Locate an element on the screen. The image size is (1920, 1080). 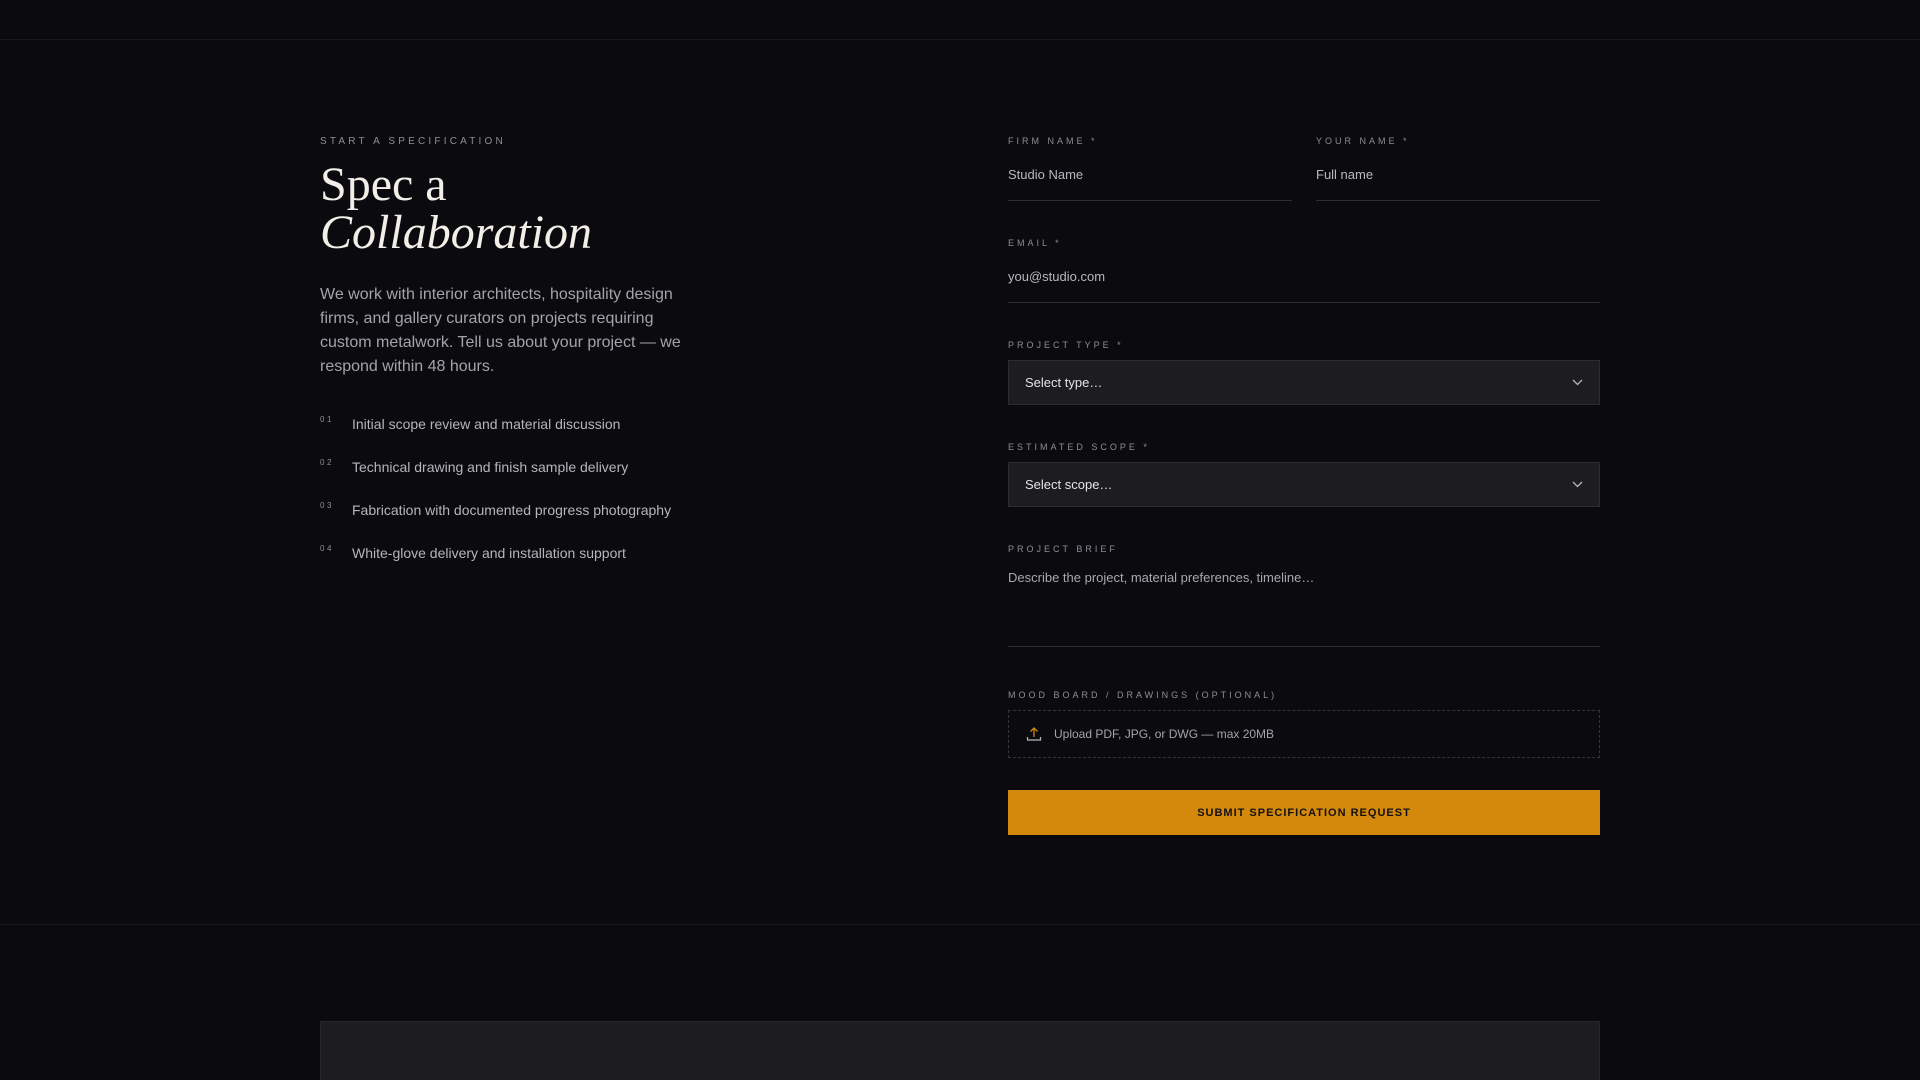
page-title: Spec a Collaboration is located at coordinates (530, 209).